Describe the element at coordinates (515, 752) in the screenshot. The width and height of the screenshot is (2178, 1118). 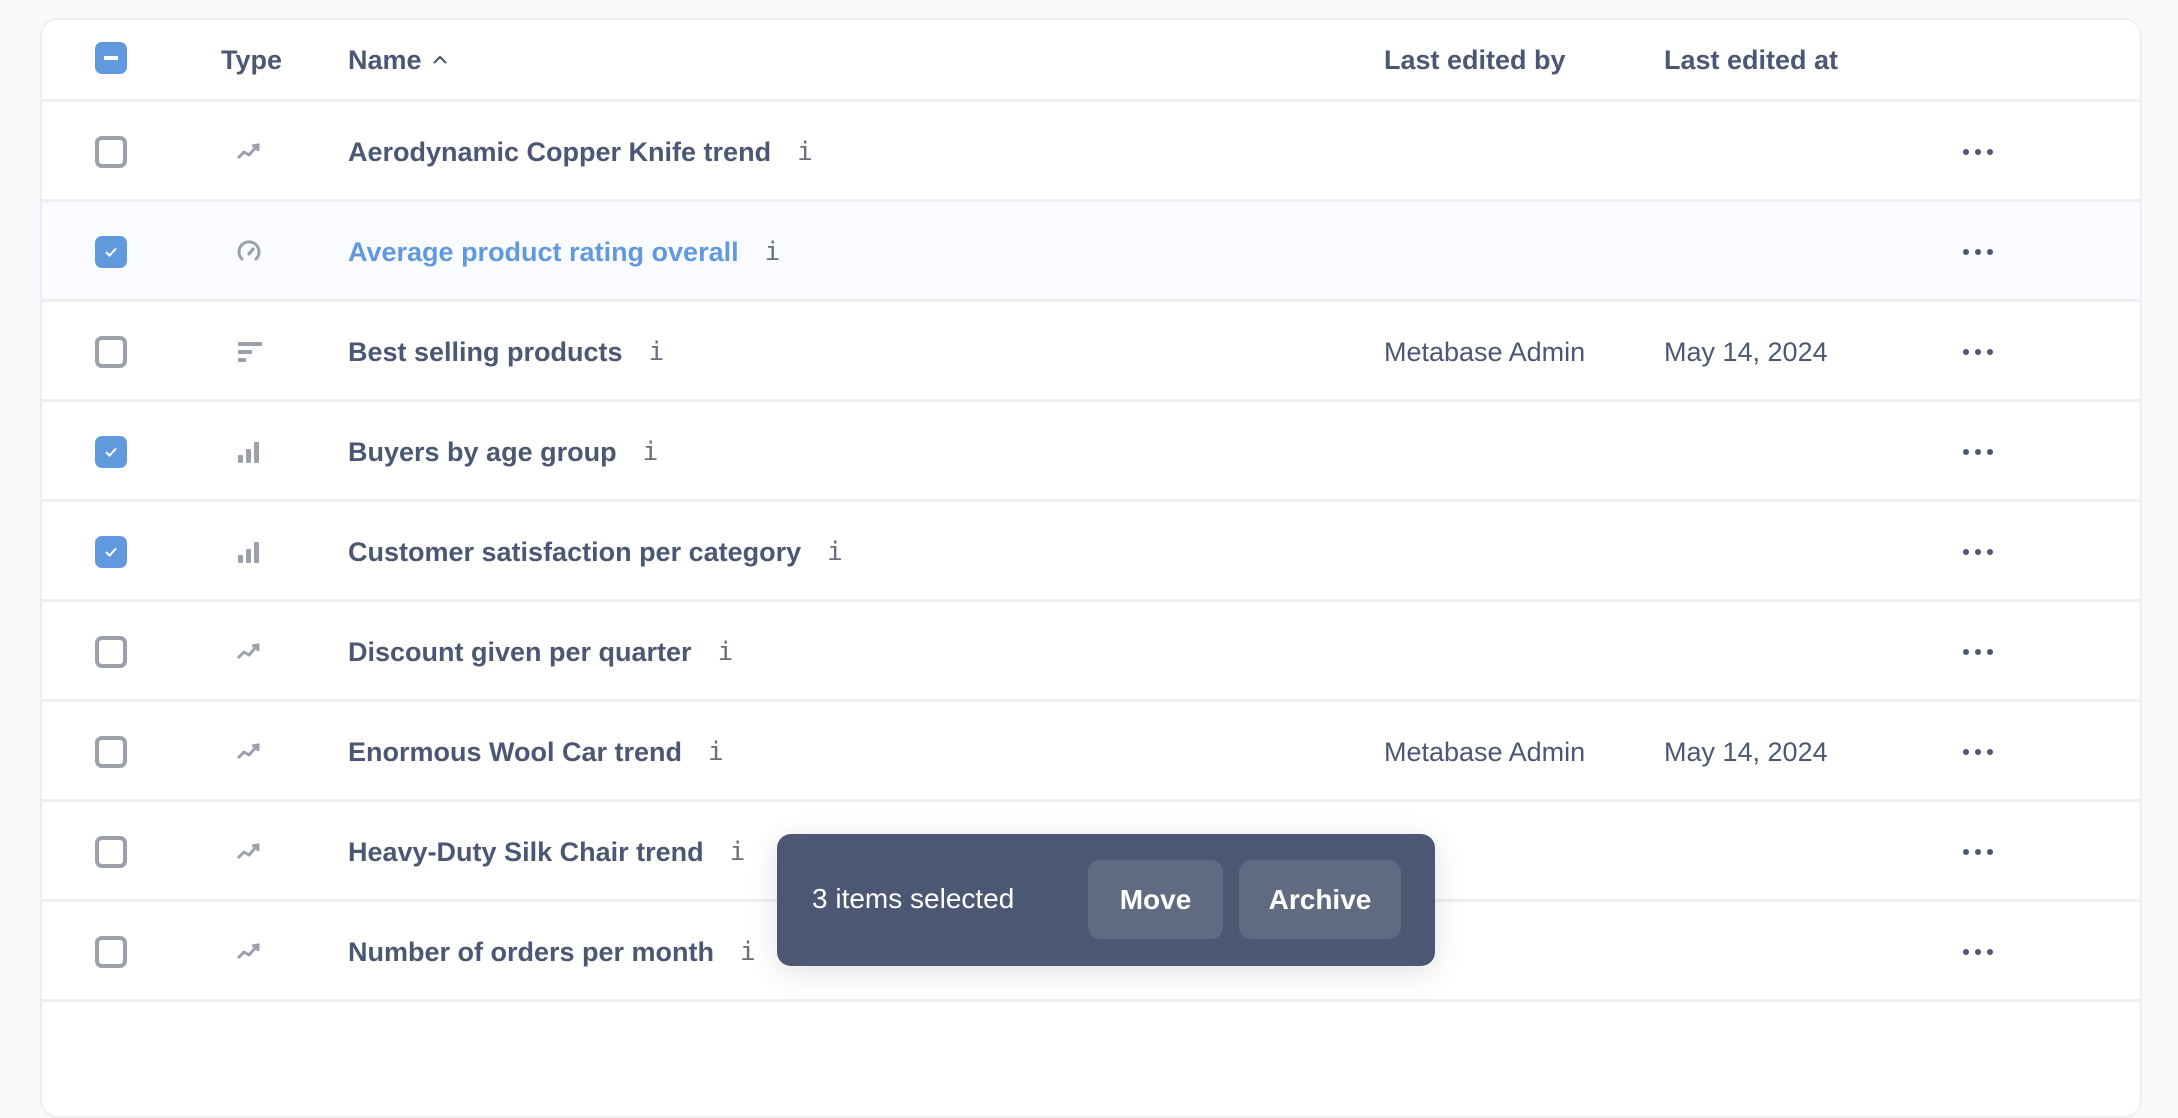
I see `item-name: Enormous Wool Car trend` at that location.